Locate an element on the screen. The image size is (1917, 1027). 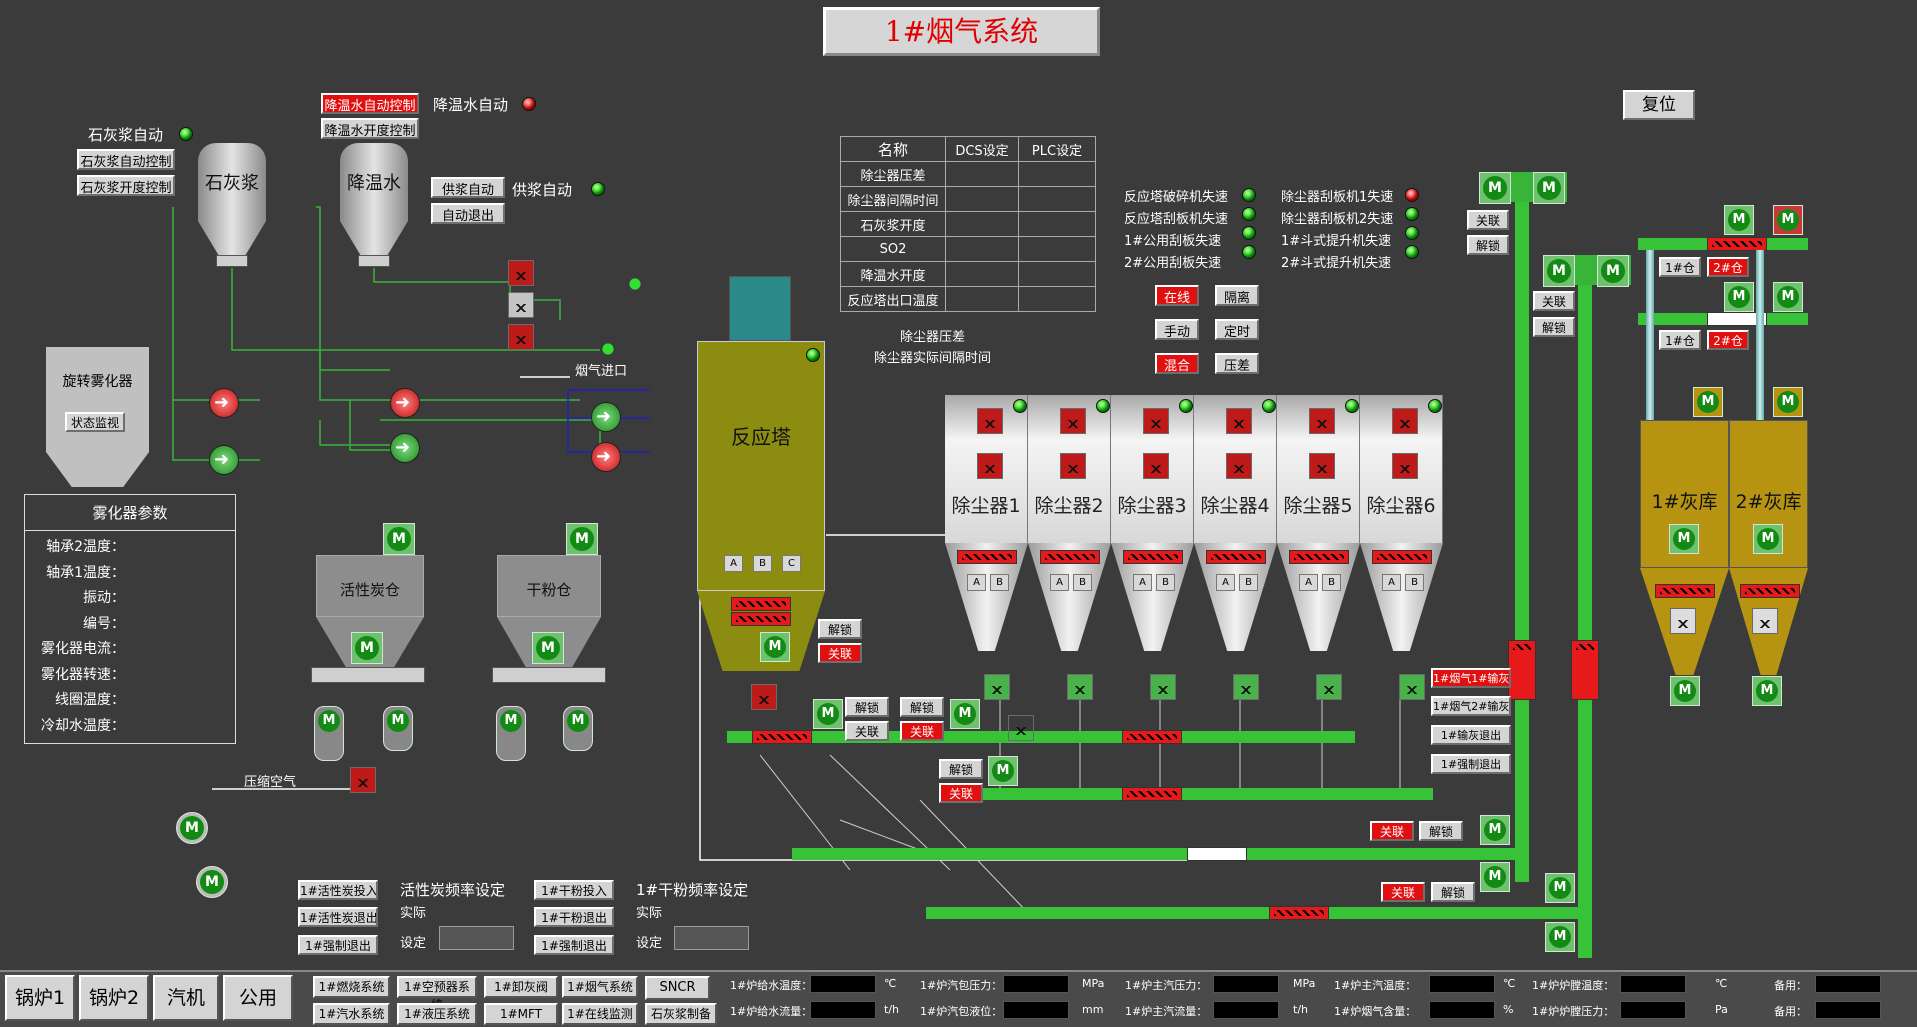
tower-motor-icon is located at coordinates (775, 647).